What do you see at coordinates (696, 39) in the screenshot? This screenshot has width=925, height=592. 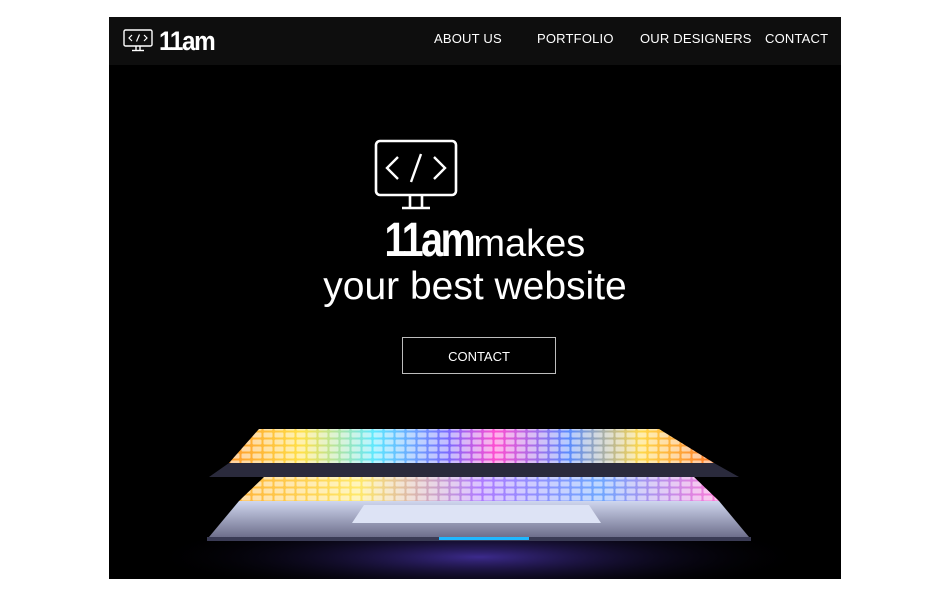 I see `nav-our-designers: OUR DESIGNERS` at bounding box center [696, 39].